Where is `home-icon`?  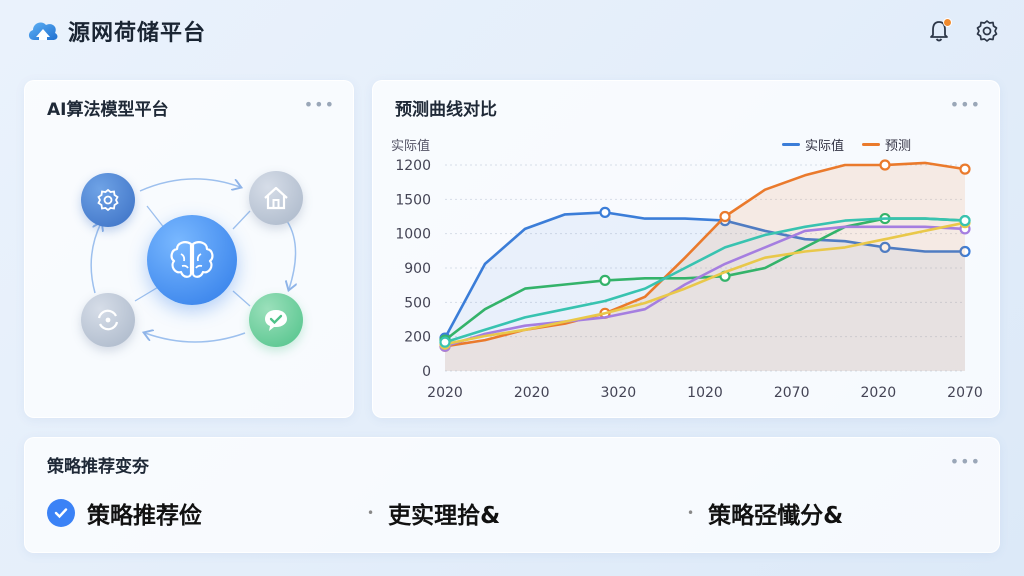 home-icon is located at coordinates (276, 198).